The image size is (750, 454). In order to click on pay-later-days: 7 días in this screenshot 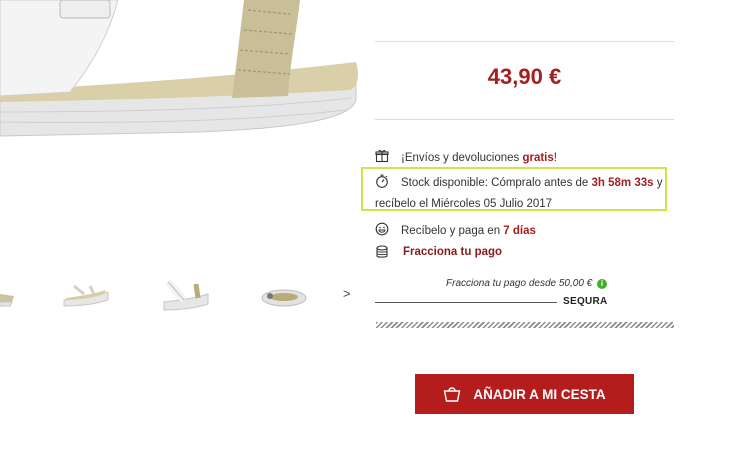, I will do `click(519, 231)`.